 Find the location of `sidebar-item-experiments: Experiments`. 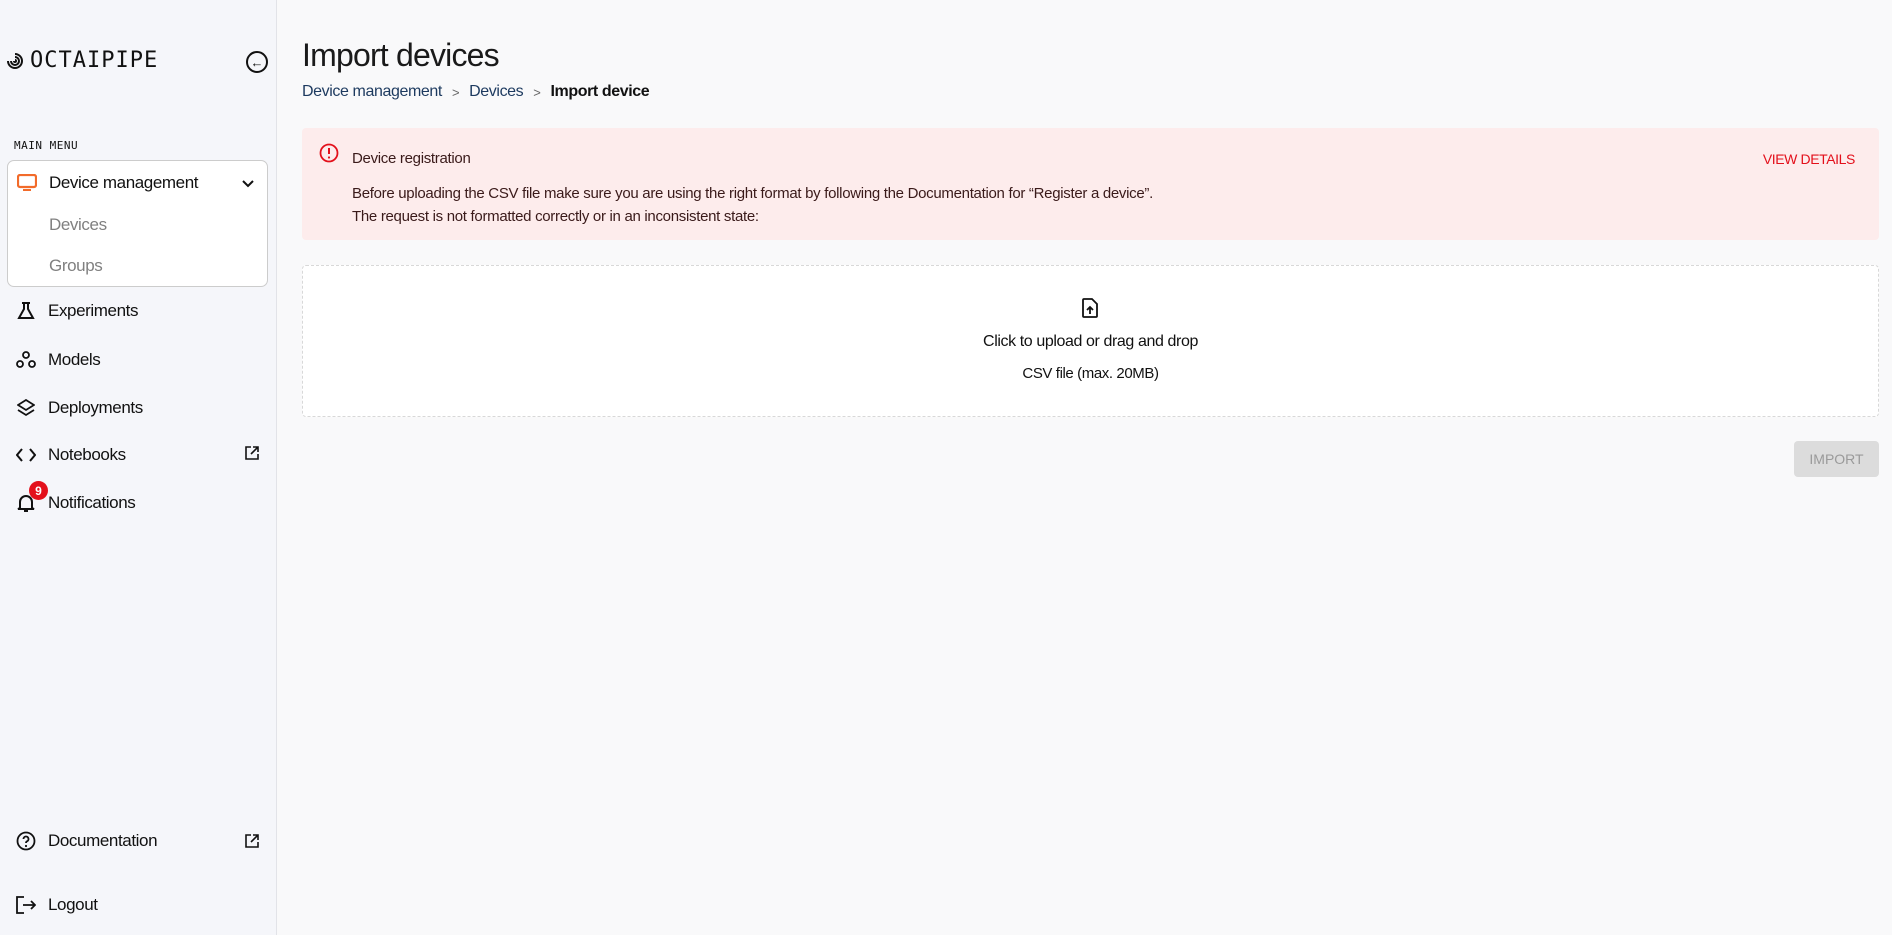

sidebar-item-experiments: Experiments is located at coordinates (77, 311).